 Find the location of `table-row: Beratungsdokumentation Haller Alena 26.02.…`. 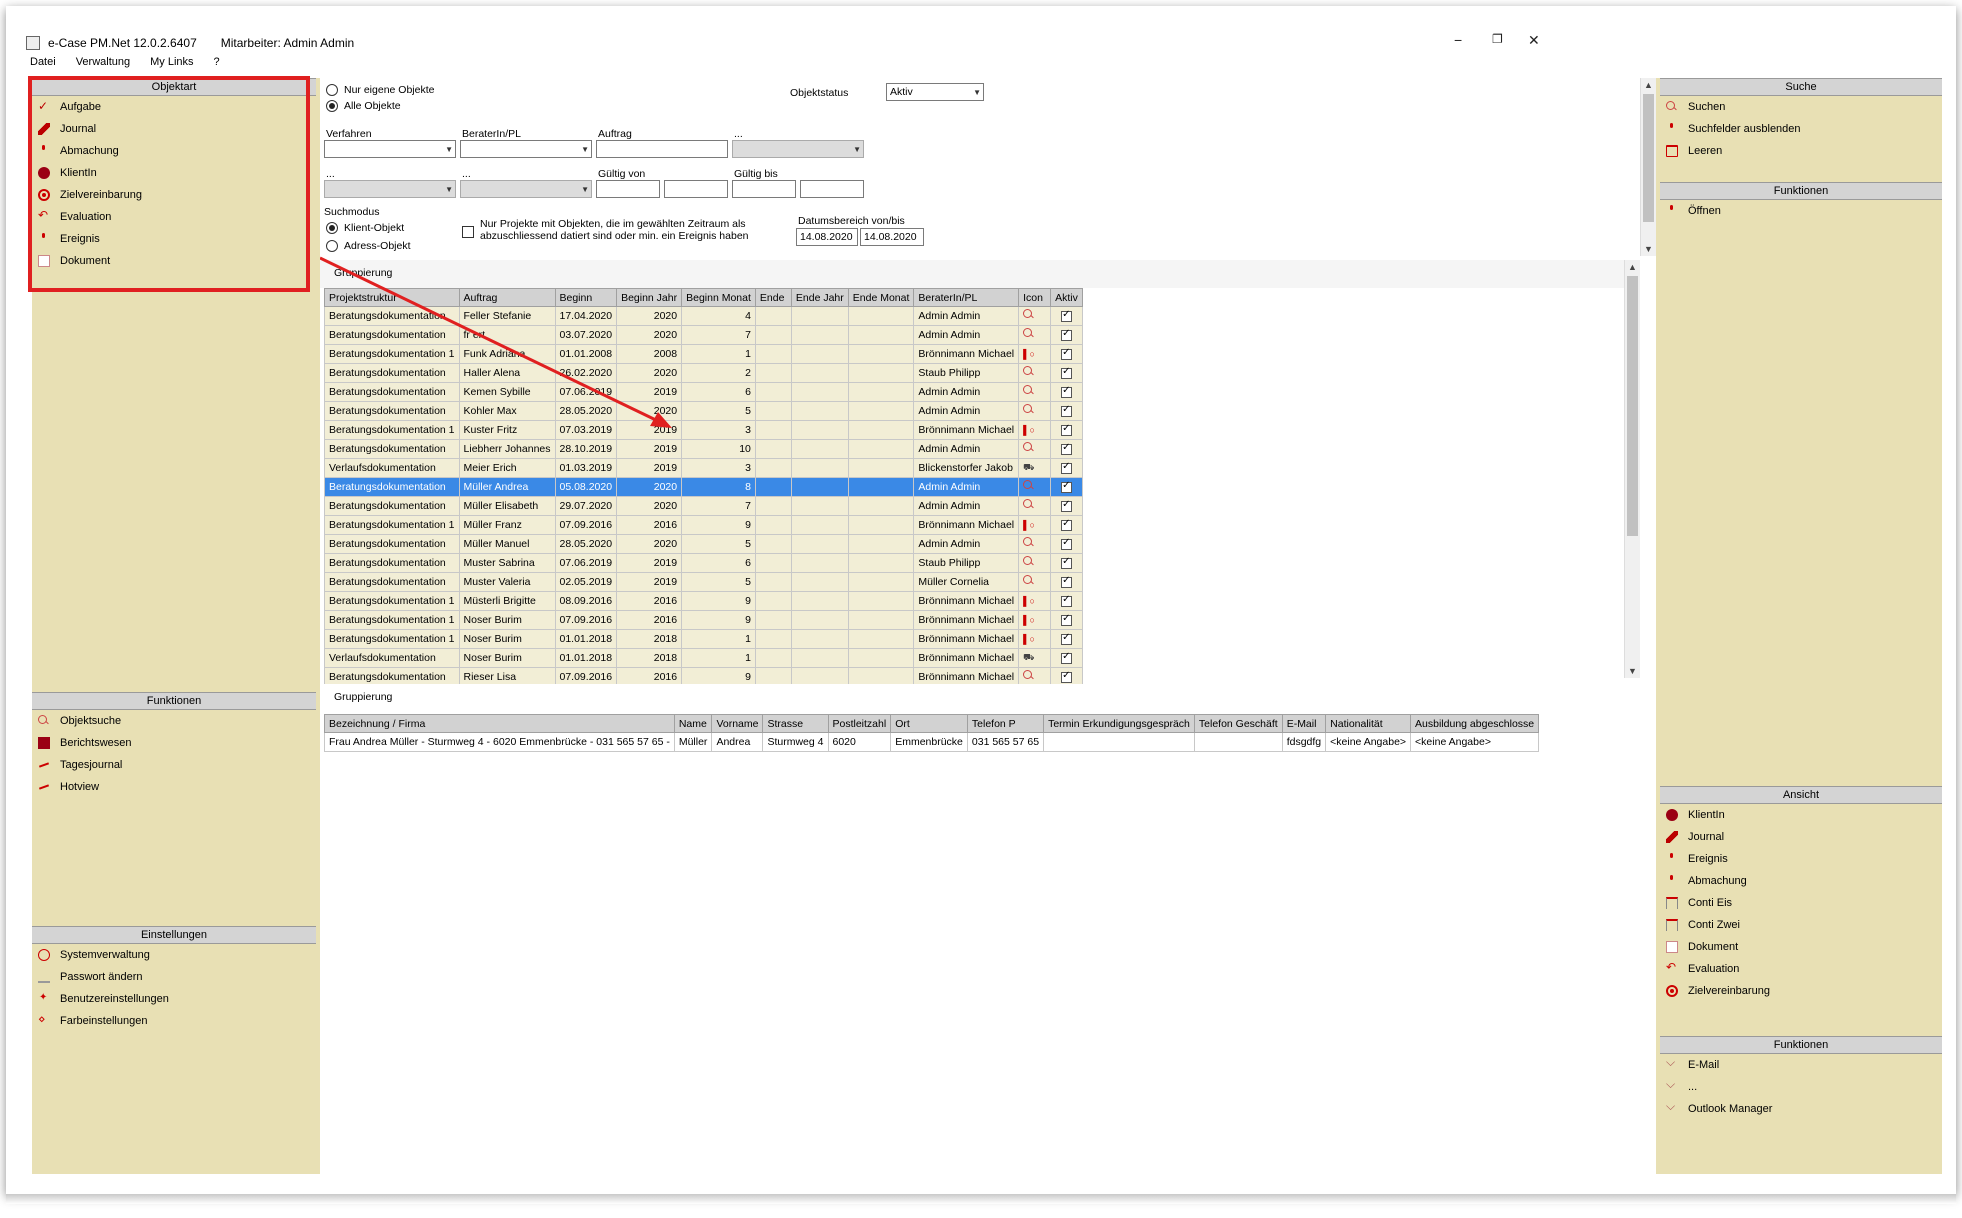

table-row: Beratungsdokumentation Haller Alena 26.02.… is located at coordinates (704, 373).